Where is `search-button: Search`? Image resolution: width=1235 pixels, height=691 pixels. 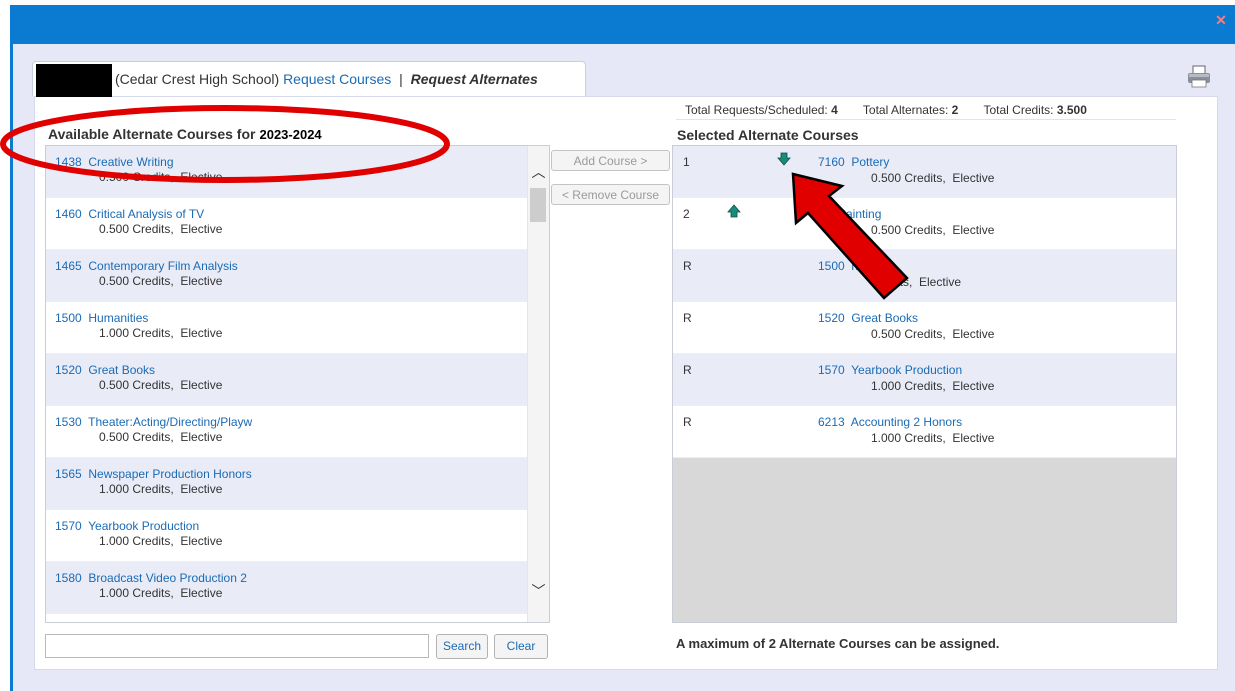
search-button: Search is located at coordinates (462, 646).